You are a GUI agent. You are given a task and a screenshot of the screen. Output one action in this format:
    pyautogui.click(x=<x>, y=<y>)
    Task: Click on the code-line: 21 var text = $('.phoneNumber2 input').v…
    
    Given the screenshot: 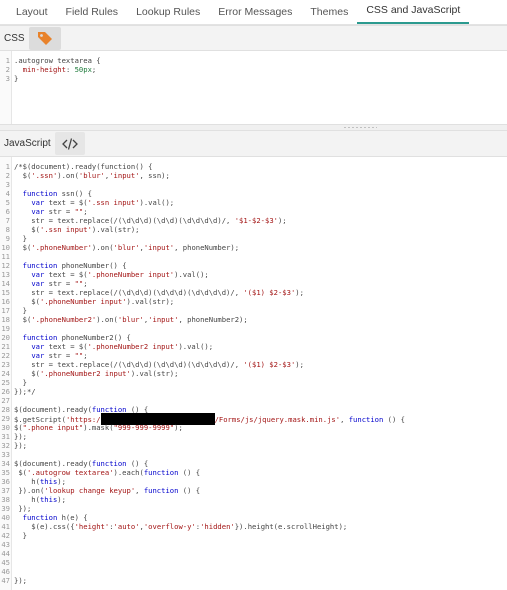 What is the action you would take?
    pyautogui.click(x=106, y=346)
    